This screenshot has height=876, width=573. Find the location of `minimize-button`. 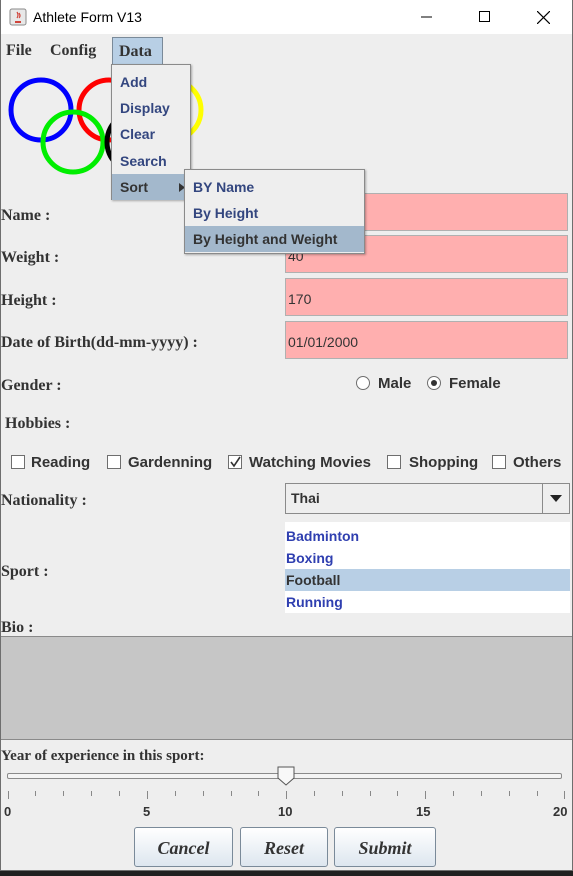

minimize-button is located at coordinates (427, 17).